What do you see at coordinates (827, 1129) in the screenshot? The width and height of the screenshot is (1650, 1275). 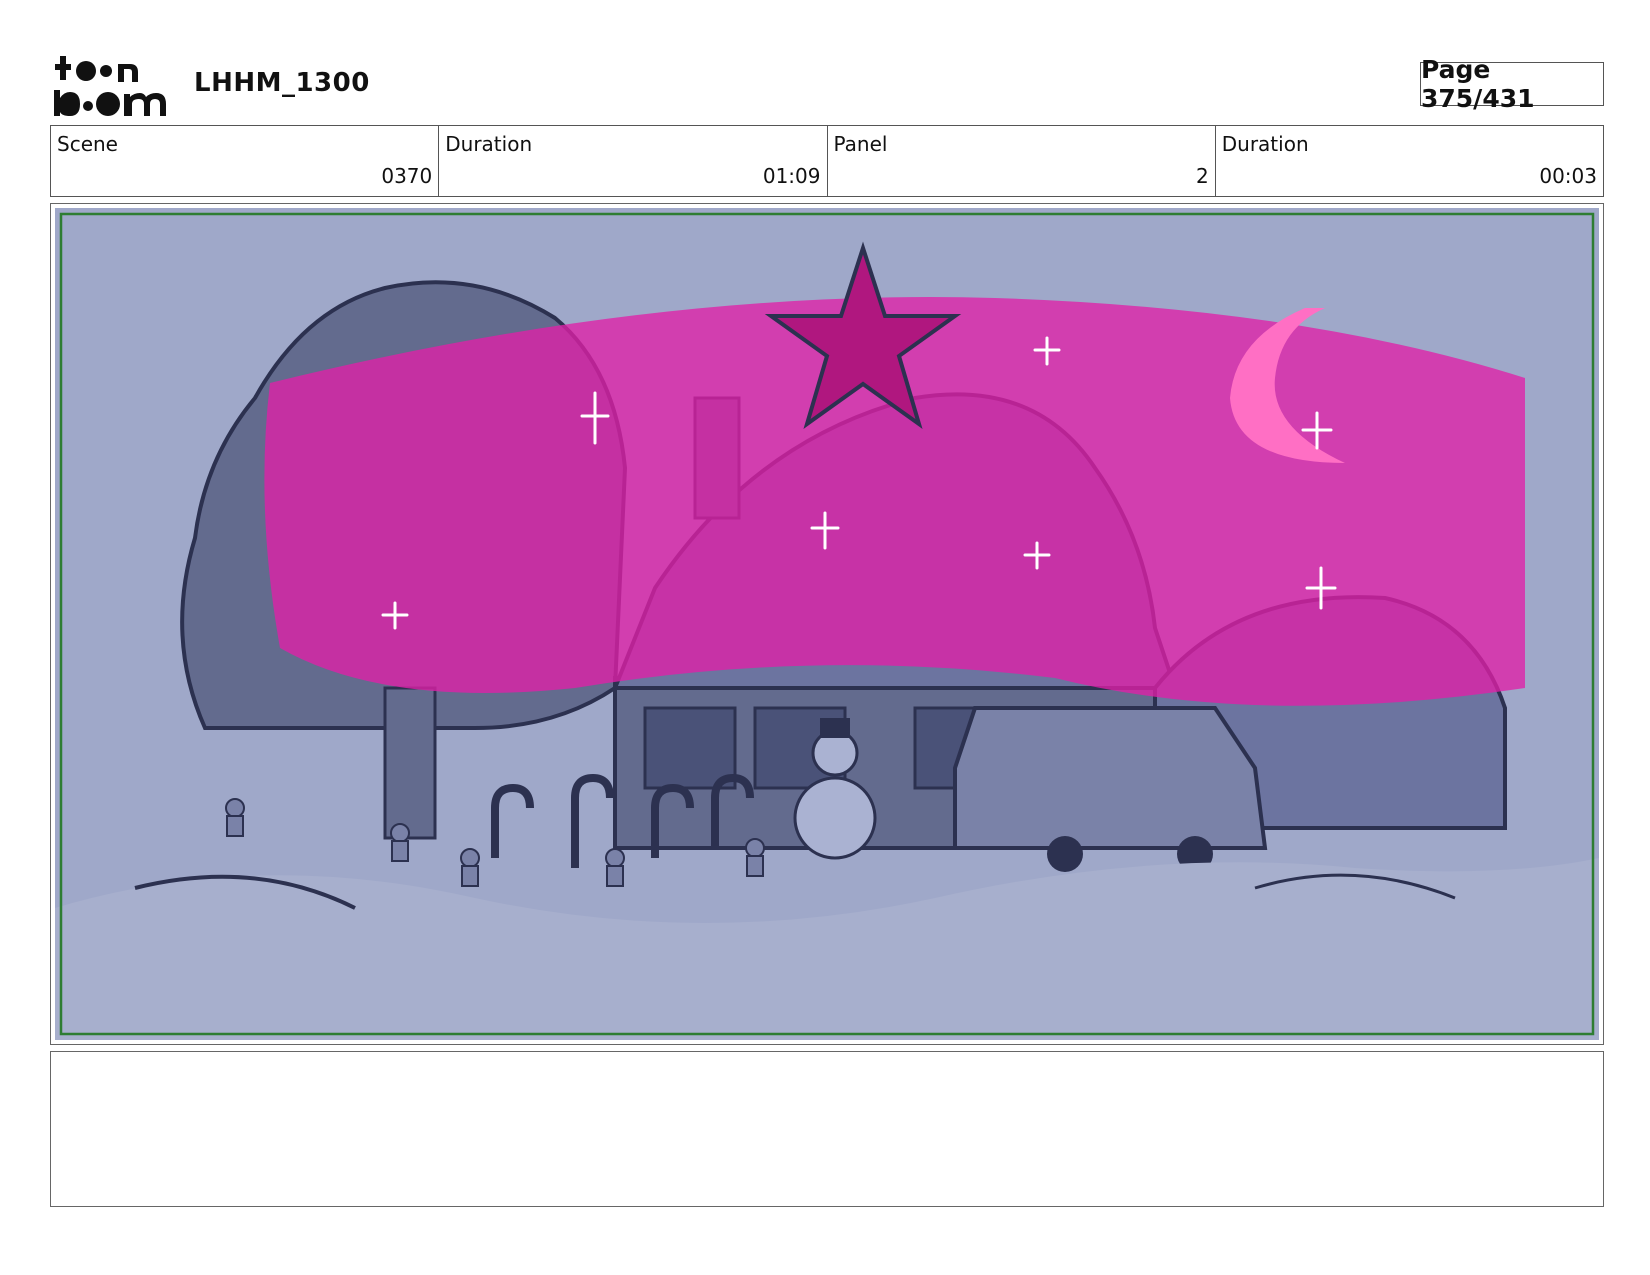 I see `panel-notes-box` at bounding box center [827, 1129].